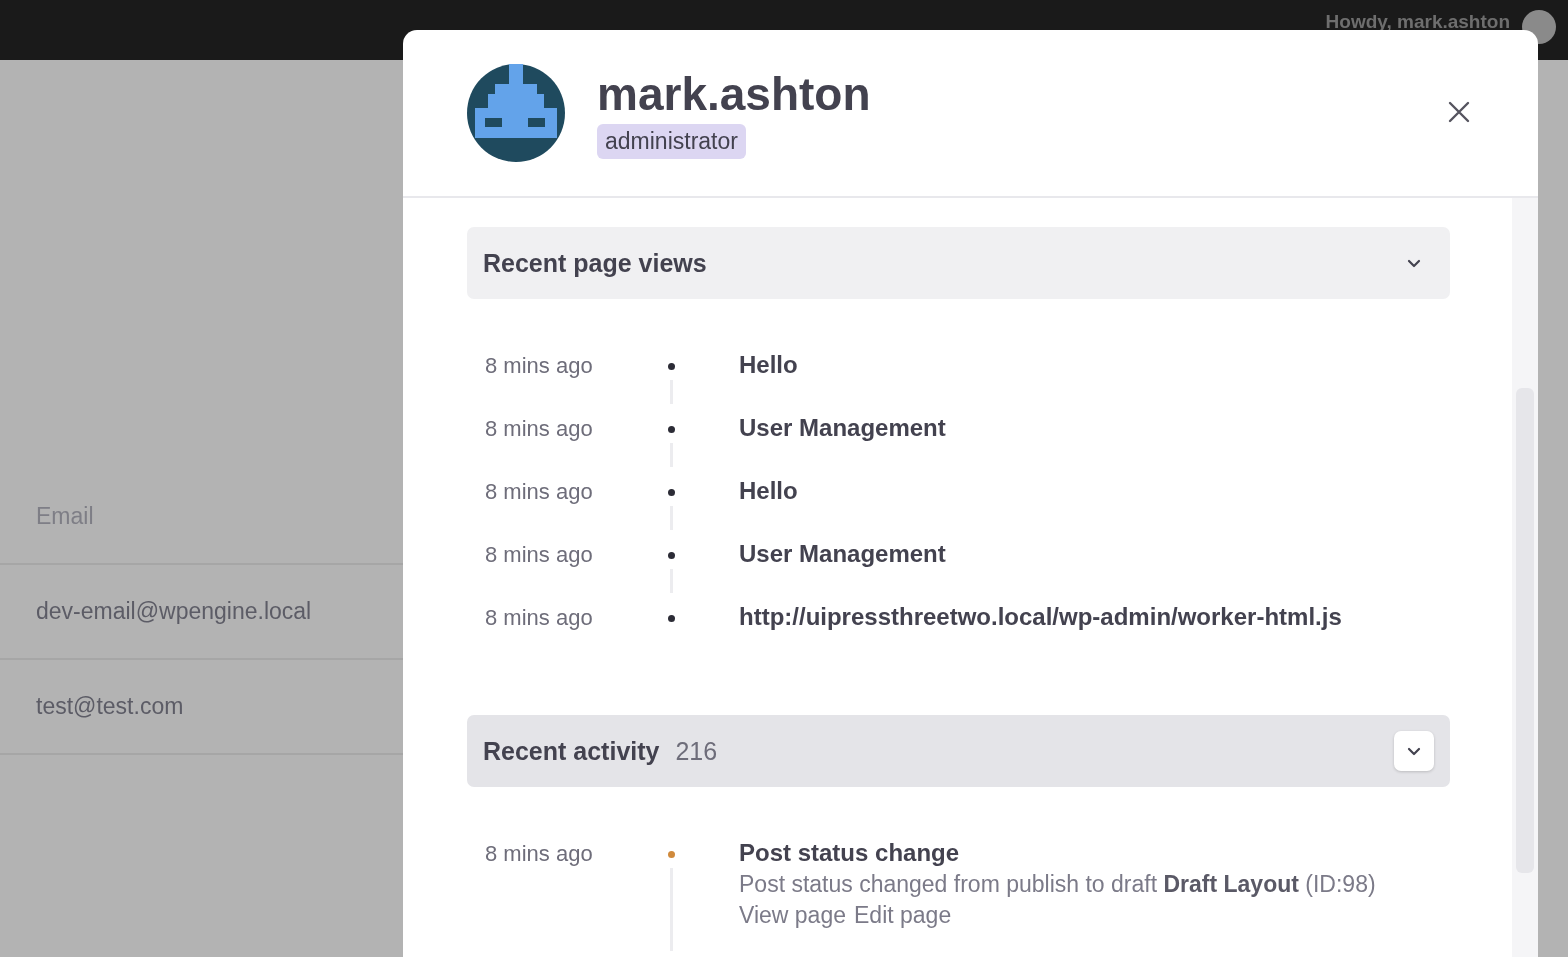 The width and height of the screenshot is (1568, 957). I want to click on activity-description: Post status changed from publish to draft Draft Layout (ID:98), so click(1058, 884).